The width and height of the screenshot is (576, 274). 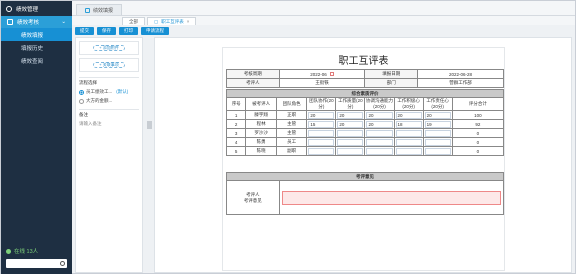 I want to click on opinion-label: 考评人 考评意见, so click(x=253, y=197).